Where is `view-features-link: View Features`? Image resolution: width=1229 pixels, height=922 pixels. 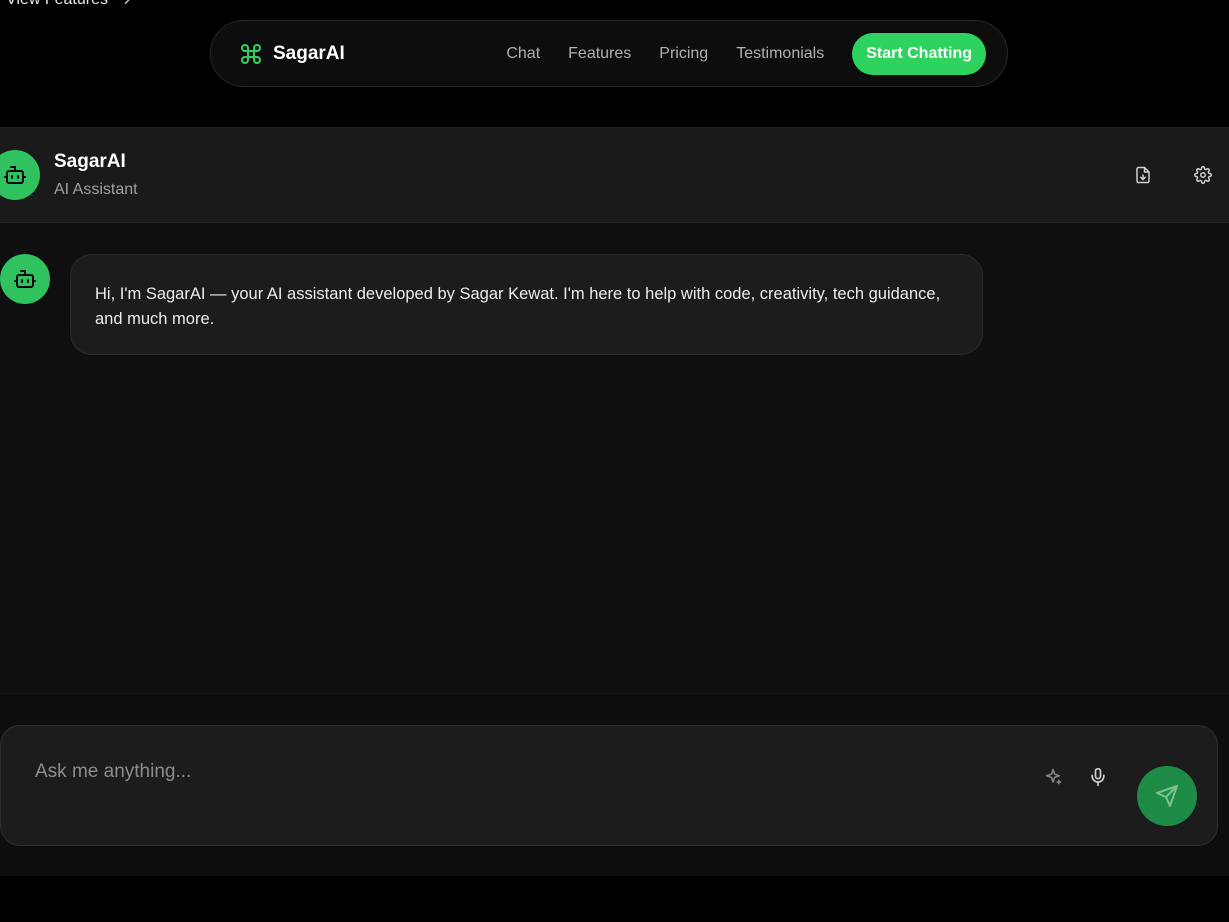
view-features-link: View Features is located at coordinates (70, 4).